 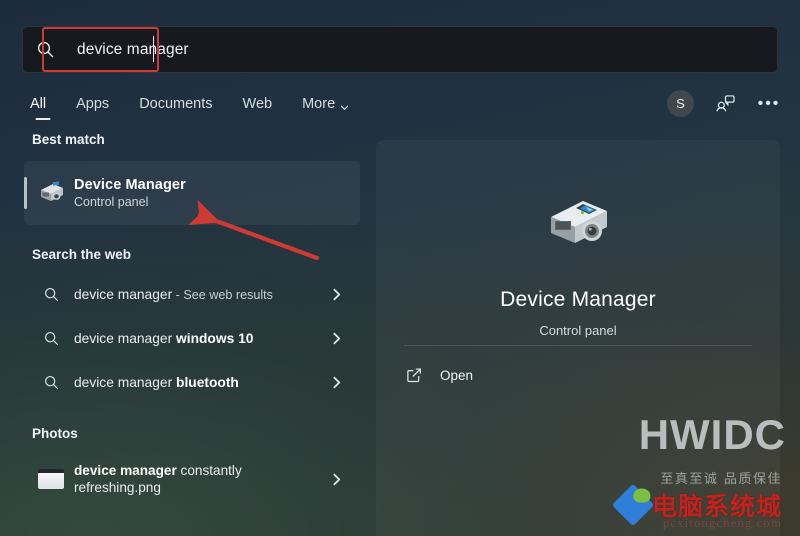 What do you see at coordinates (578, 330) in the screenshot?
I see `preview-subtitle: Control panel` at bounding box center [578, 330].